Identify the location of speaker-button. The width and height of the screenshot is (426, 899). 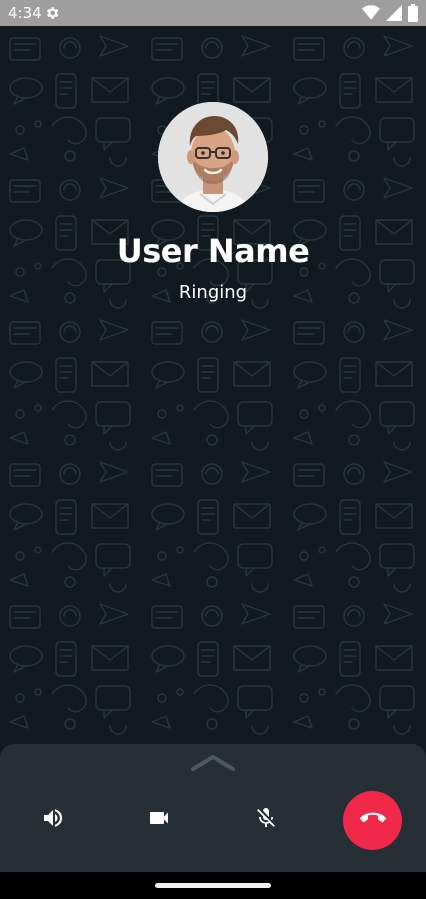
(53, 820).